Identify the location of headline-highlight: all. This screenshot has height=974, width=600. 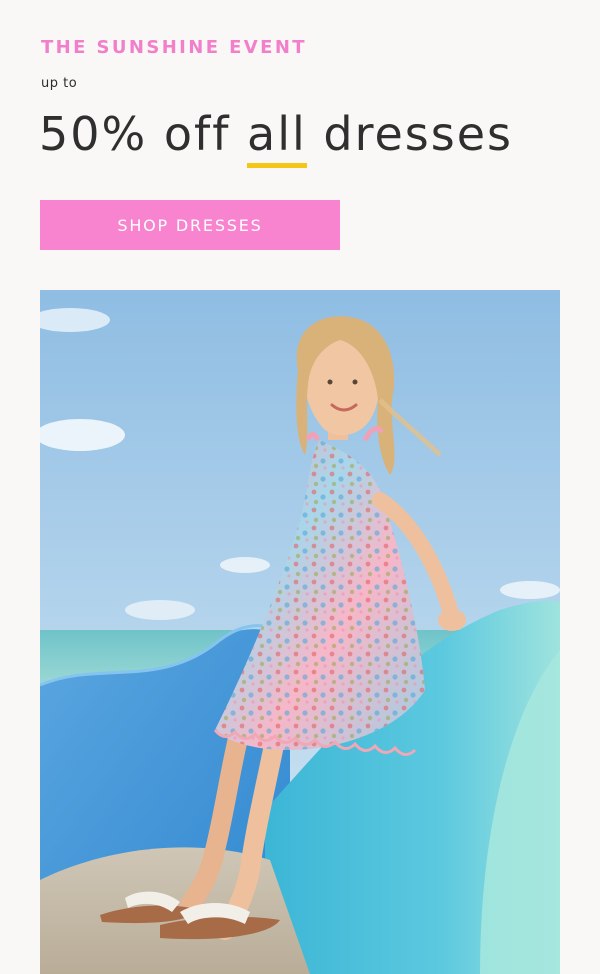
(277, 136).